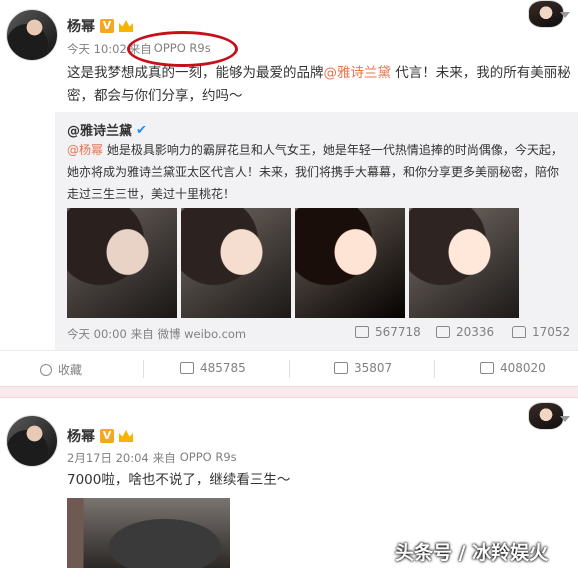 Image resolution: width=578 pixels, height=568 pixels. Describe the element at coordinates (551, 332) in the screenshot. I see `quote-likes: 17052` at that location.